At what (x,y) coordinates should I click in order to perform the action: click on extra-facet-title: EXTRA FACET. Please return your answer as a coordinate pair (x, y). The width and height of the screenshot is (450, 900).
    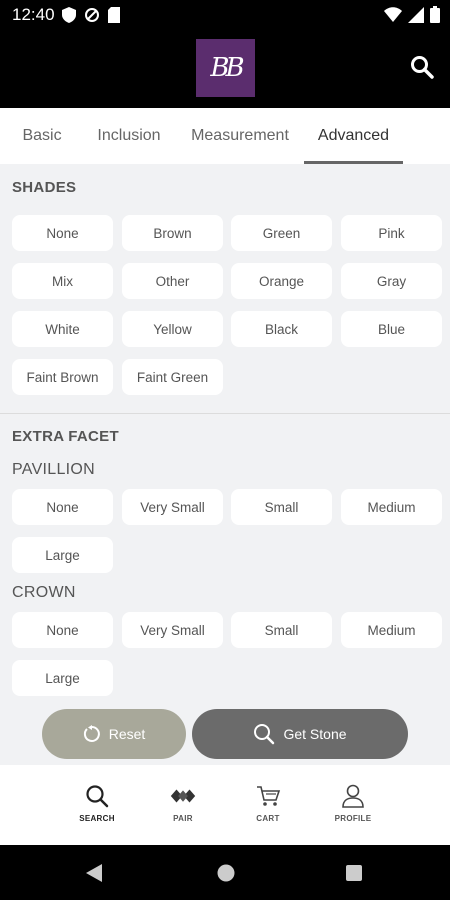
    Looking at the image, I should click on (65, 436).